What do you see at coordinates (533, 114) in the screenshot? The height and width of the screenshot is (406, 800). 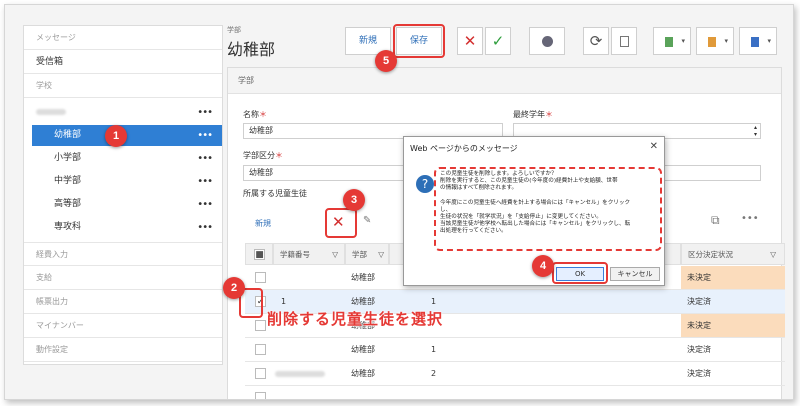 I see `final-grade-label: 最終学年＊` at bounding box center [533, 114].